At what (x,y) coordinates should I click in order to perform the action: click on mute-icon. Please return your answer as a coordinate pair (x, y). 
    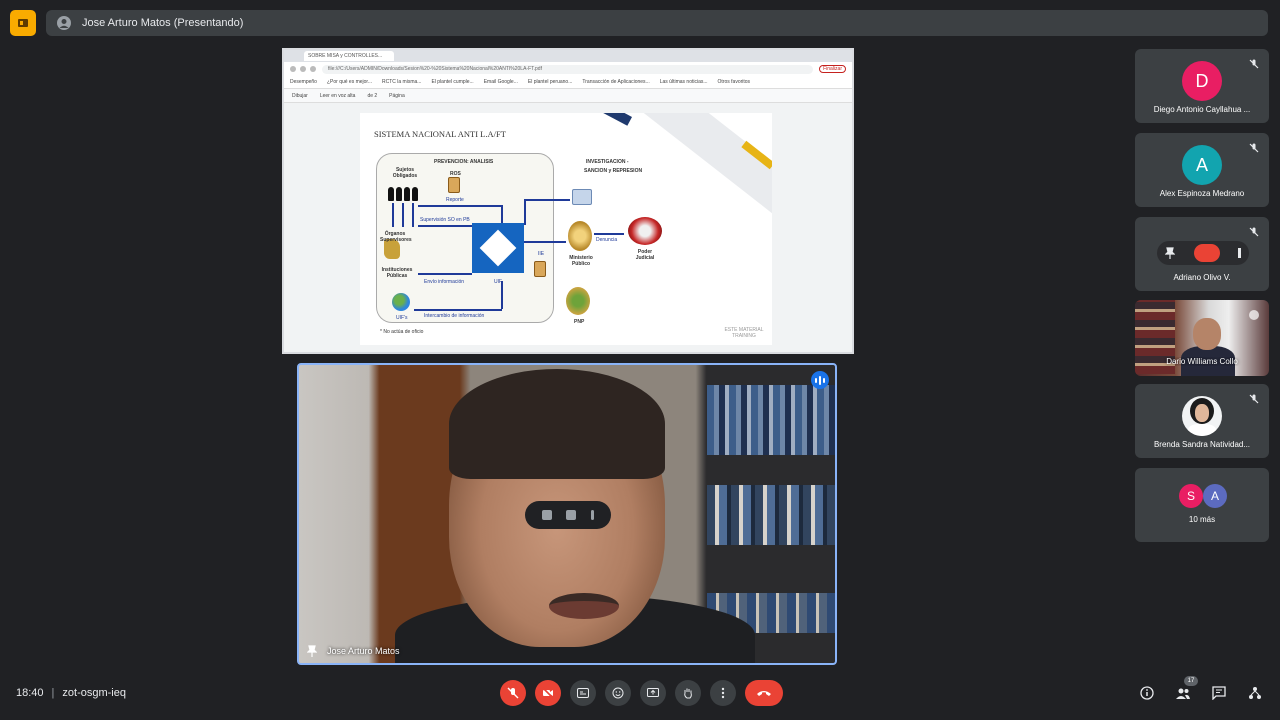
    Looking at the image, I should click on (571, 515).